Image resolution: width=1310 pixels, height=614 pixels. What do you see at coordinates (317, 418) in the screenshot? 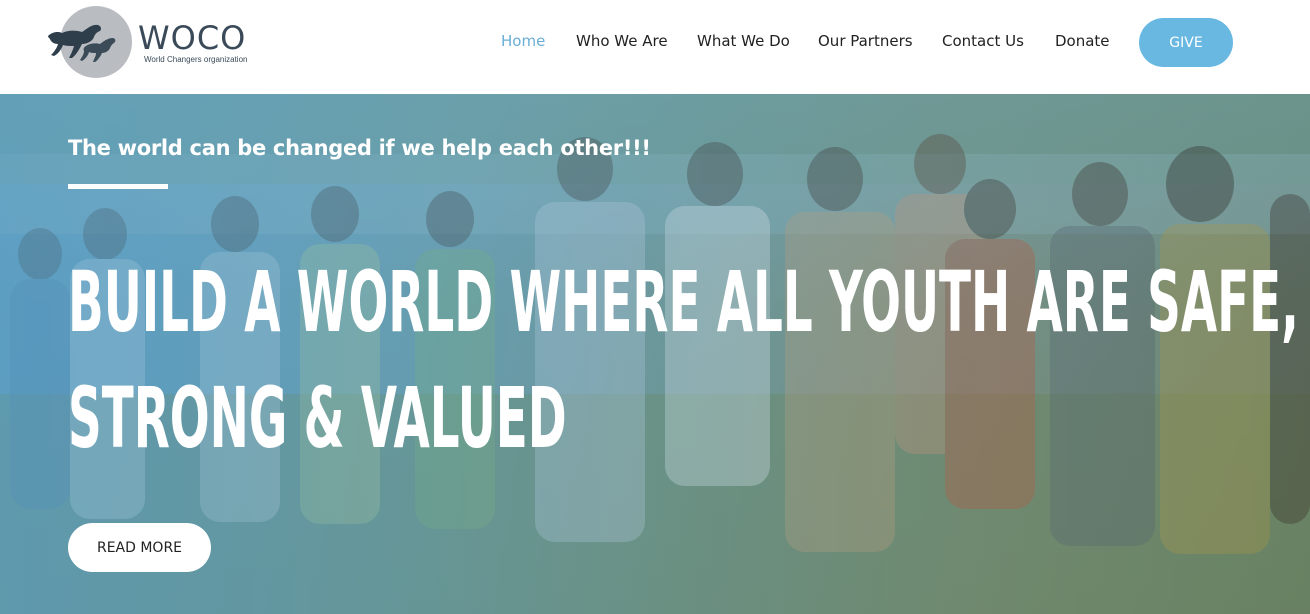
I see `hero-headline-line-2: strong & valued` at bounding box center [317, 418].